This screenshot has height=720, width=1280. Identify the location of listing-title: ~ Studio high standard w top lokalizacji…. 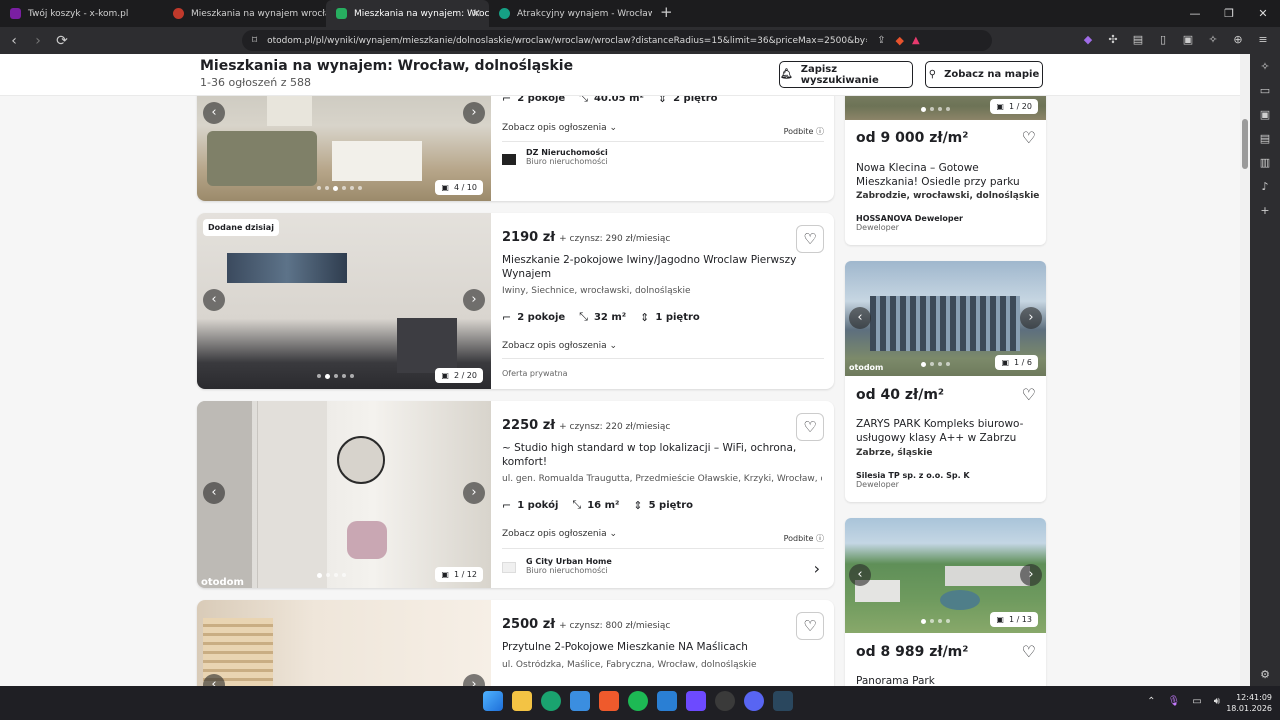
(652, 455).